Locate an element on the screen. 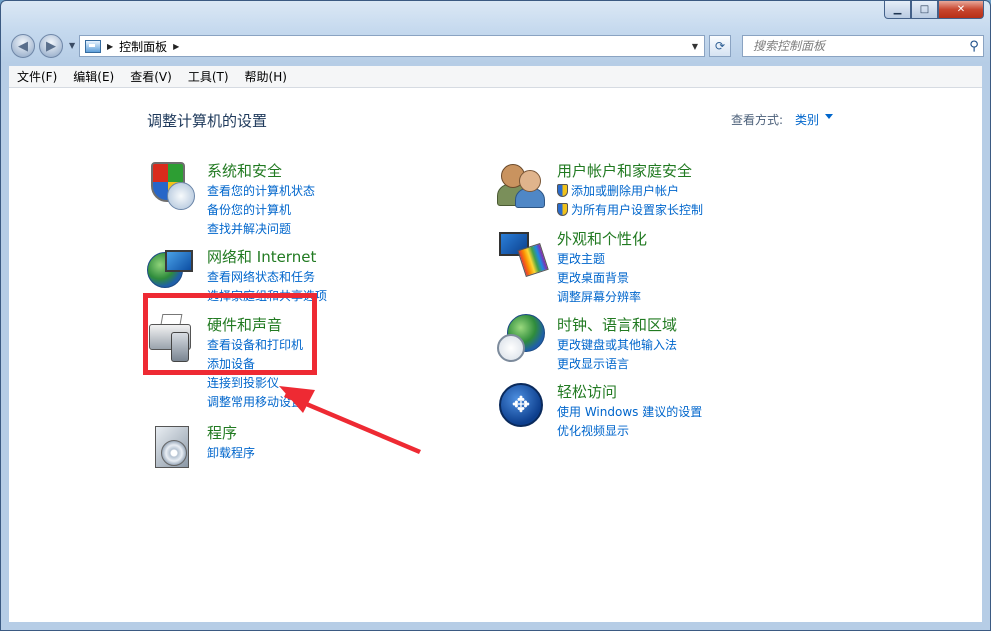 The image size is (991, 631). address-bar: ▶ 控制面板 ▶ ▼ is located at coordinates (392, 46).